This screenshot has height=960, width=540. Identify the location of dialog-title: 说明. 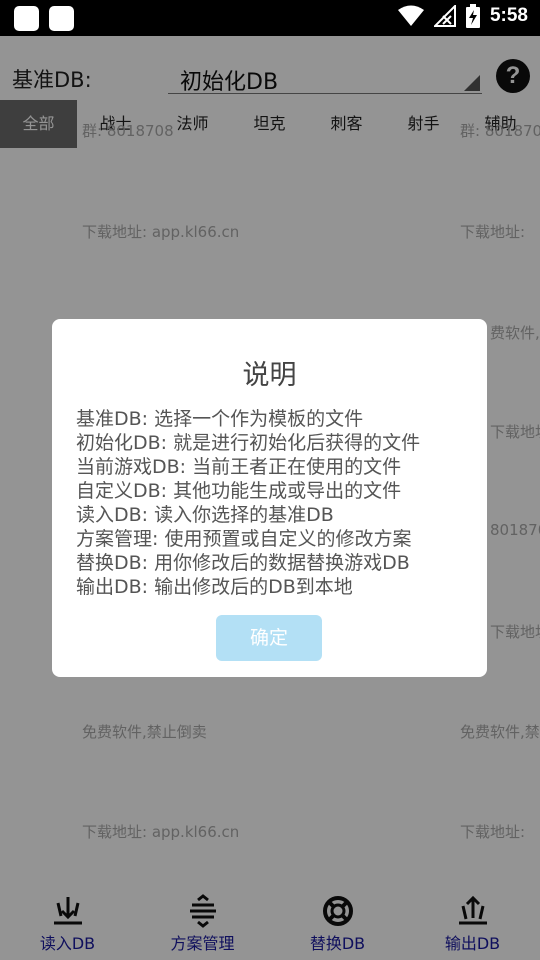
(269, 375).